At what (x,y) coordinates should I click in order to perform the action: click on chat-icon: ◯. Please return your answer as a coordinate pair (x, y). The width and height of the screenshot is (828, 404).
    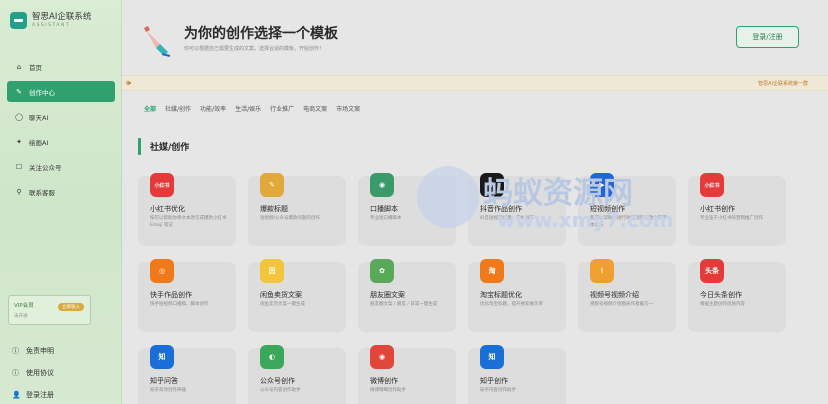
    Looking at the image, I should click on (19, 116).